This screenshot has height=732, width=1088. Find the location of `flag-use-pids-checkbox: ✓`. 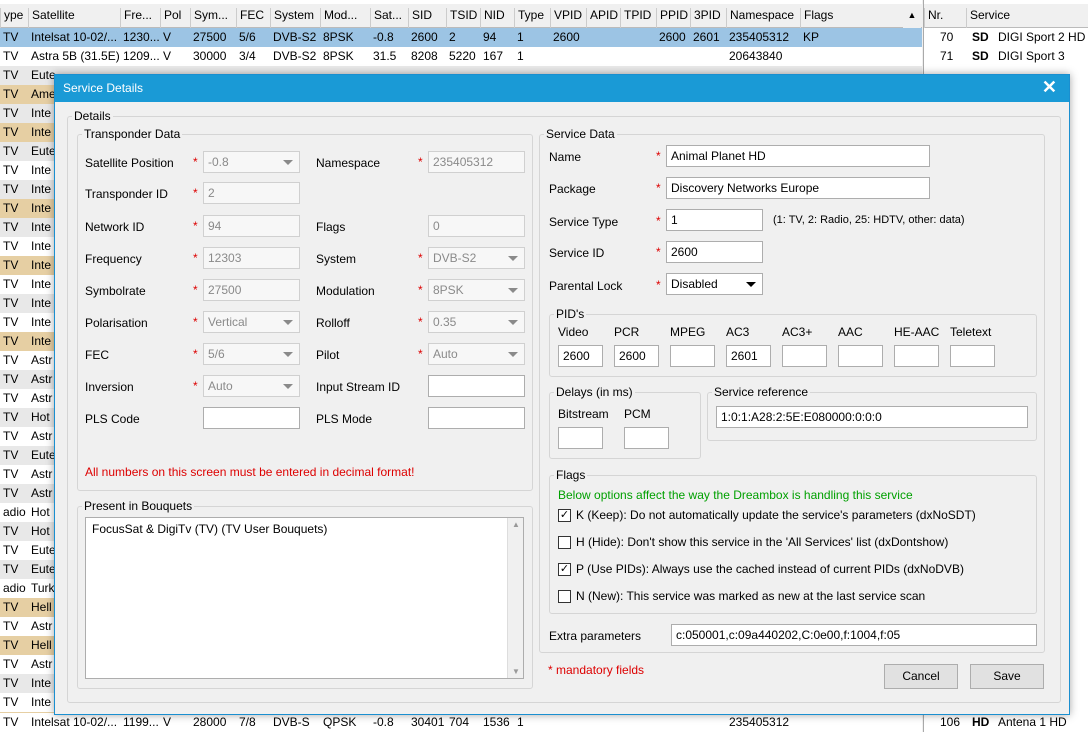

flag-use-pids-checkbox: ✓ is located at coordinates (564, 569).